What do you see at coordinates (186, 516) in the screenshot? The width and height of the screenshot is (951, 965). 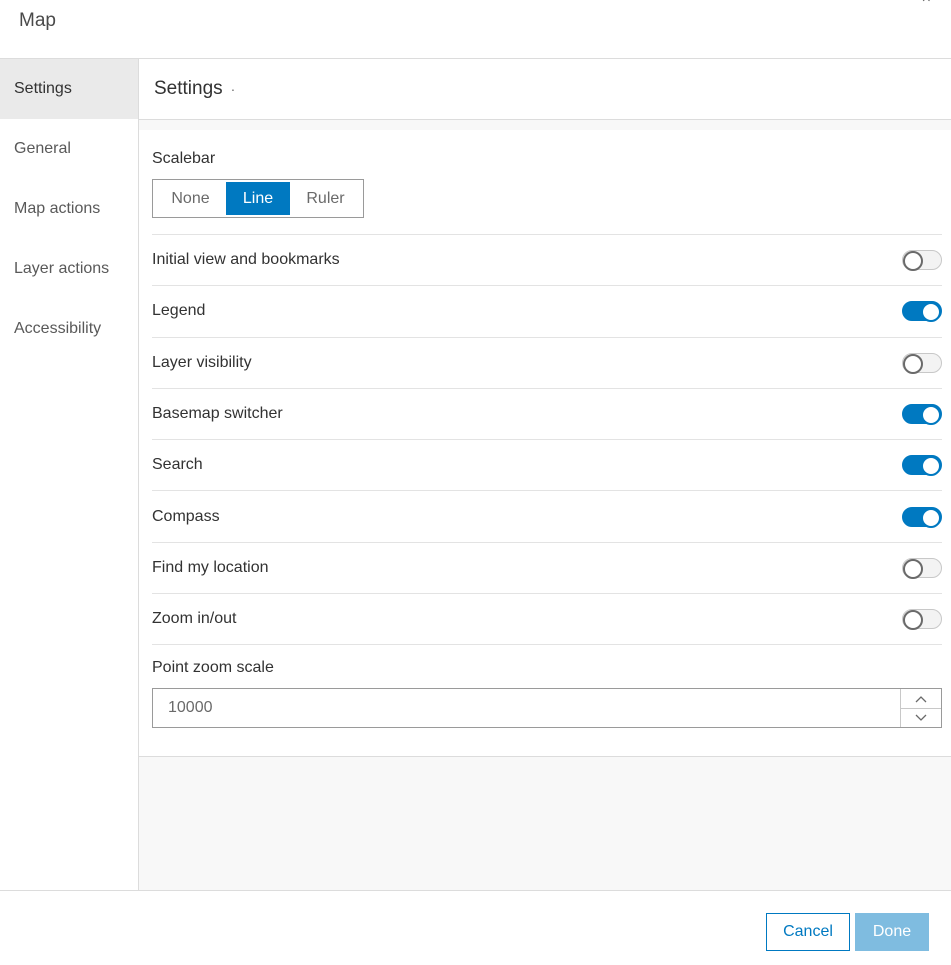 I see `setting-label: Compass` at bounding box center [186, 516].